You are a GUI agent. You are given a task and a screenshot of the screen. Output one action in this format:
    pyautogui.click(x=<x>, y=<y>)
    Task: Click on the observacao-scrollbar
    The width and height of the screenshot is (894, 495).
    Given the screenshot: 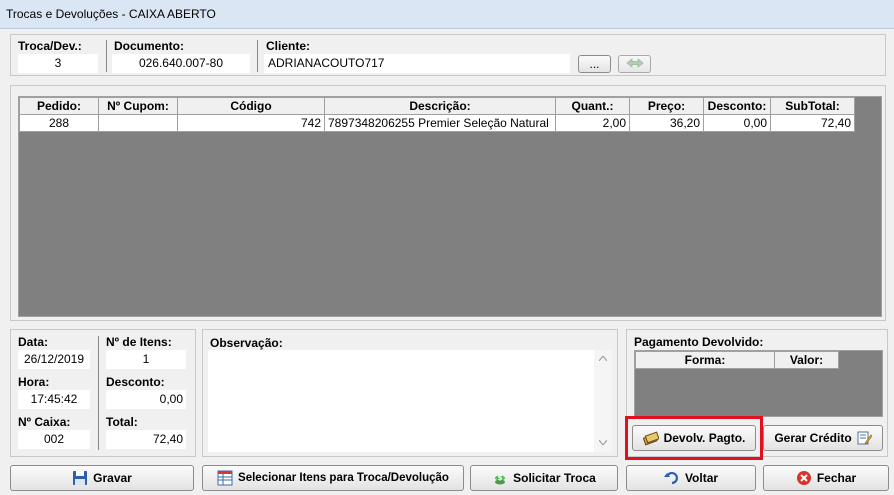 What is the action you would take?
    pyautogui.click(x=603, y=401)
    